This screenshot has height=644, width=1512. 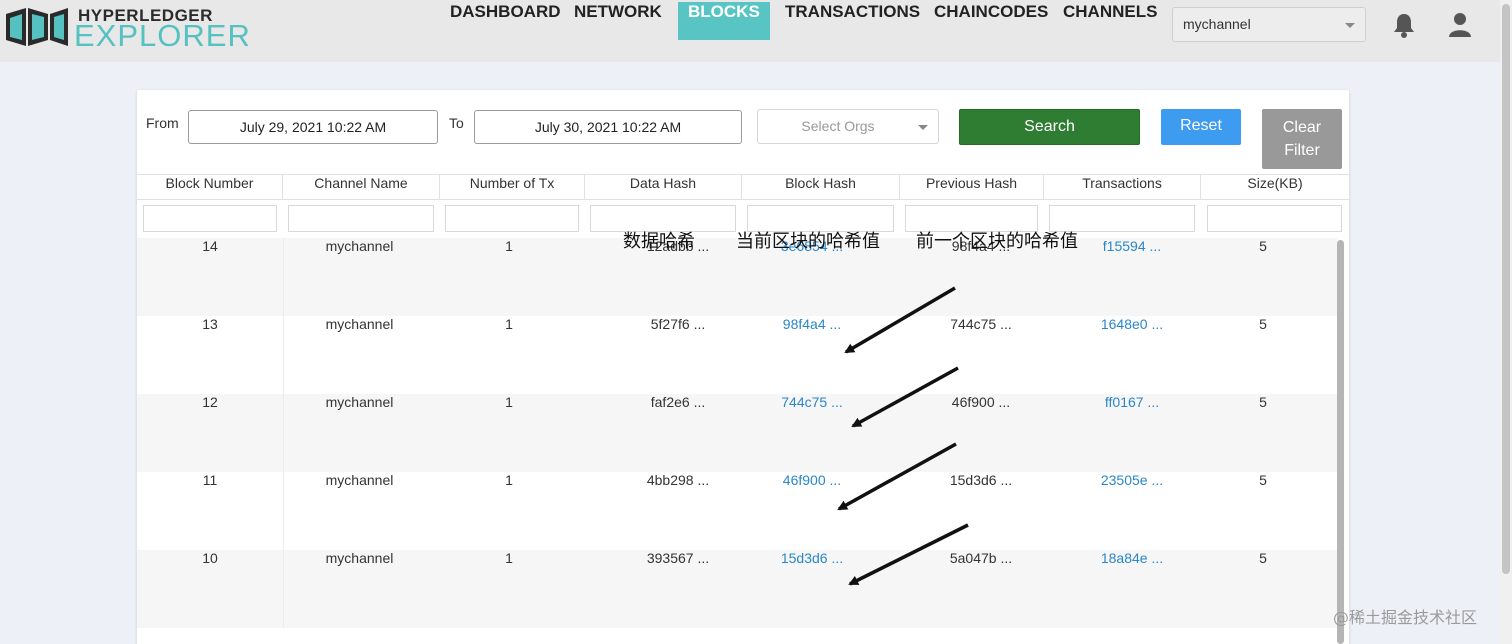 What do you see at coordinates (512, 187) in the screenshot?
I see `column-header-number-of-tx: Number of Tx` at bounding box center [512, 187].